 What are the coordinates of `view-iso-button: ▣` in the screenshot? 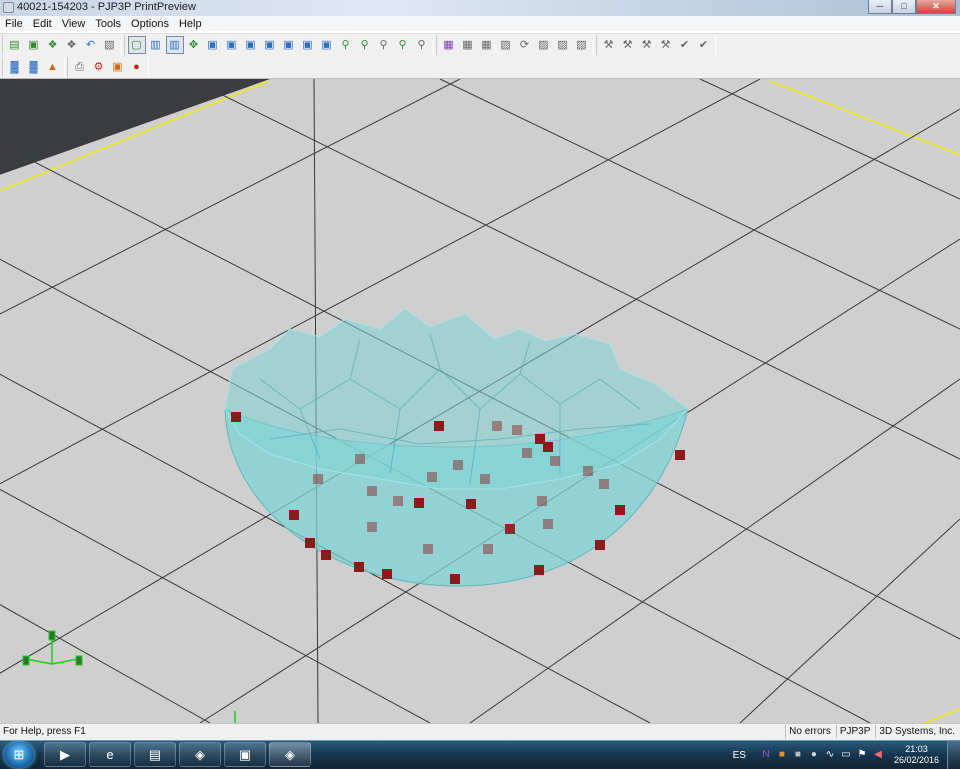 It's located at (327, 45).